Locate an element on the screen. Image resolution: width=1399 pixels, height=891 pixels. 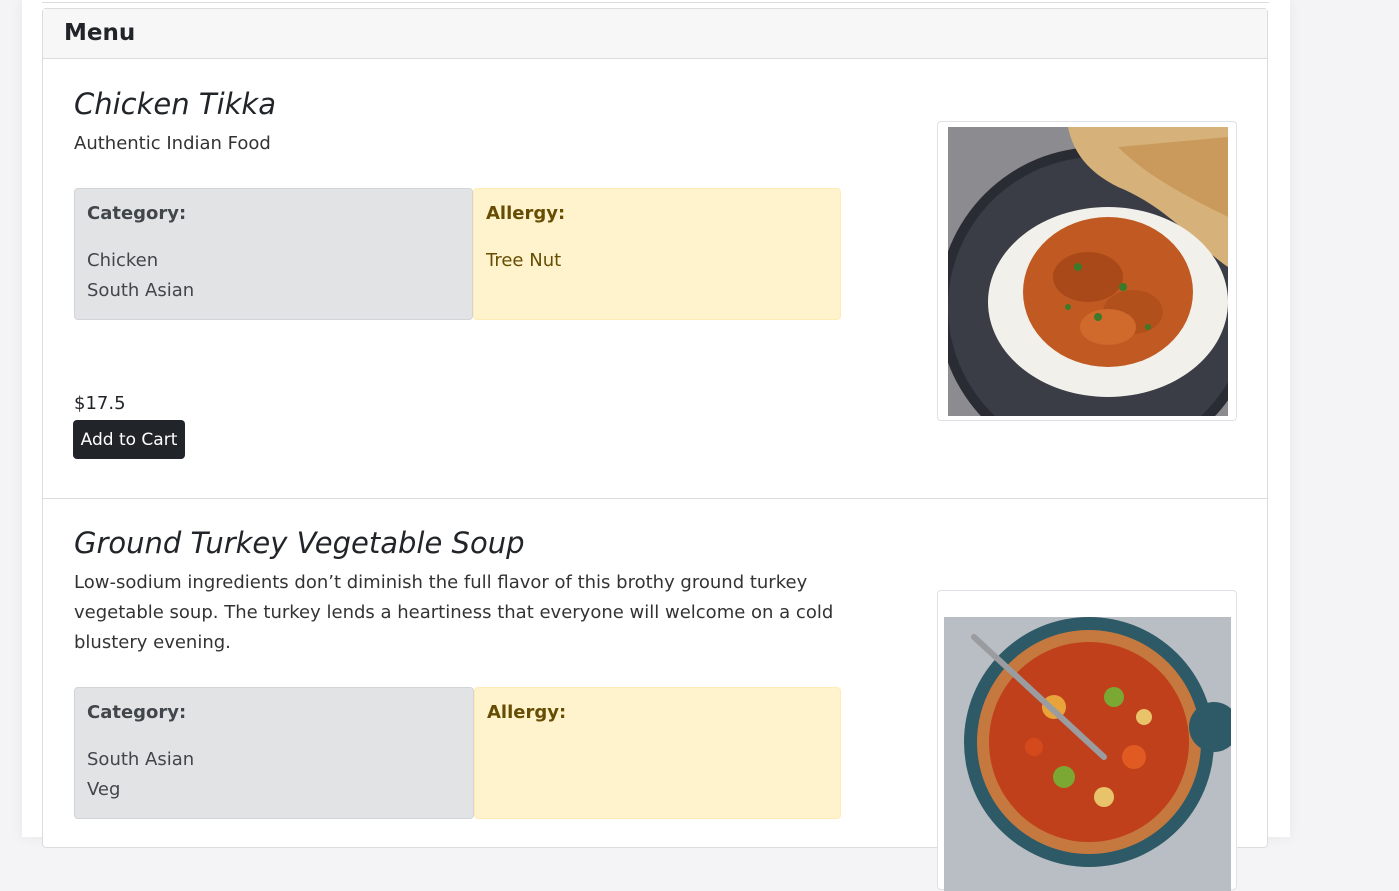
item-description: Authentic Indian Food is located at coordinates (172, 143).